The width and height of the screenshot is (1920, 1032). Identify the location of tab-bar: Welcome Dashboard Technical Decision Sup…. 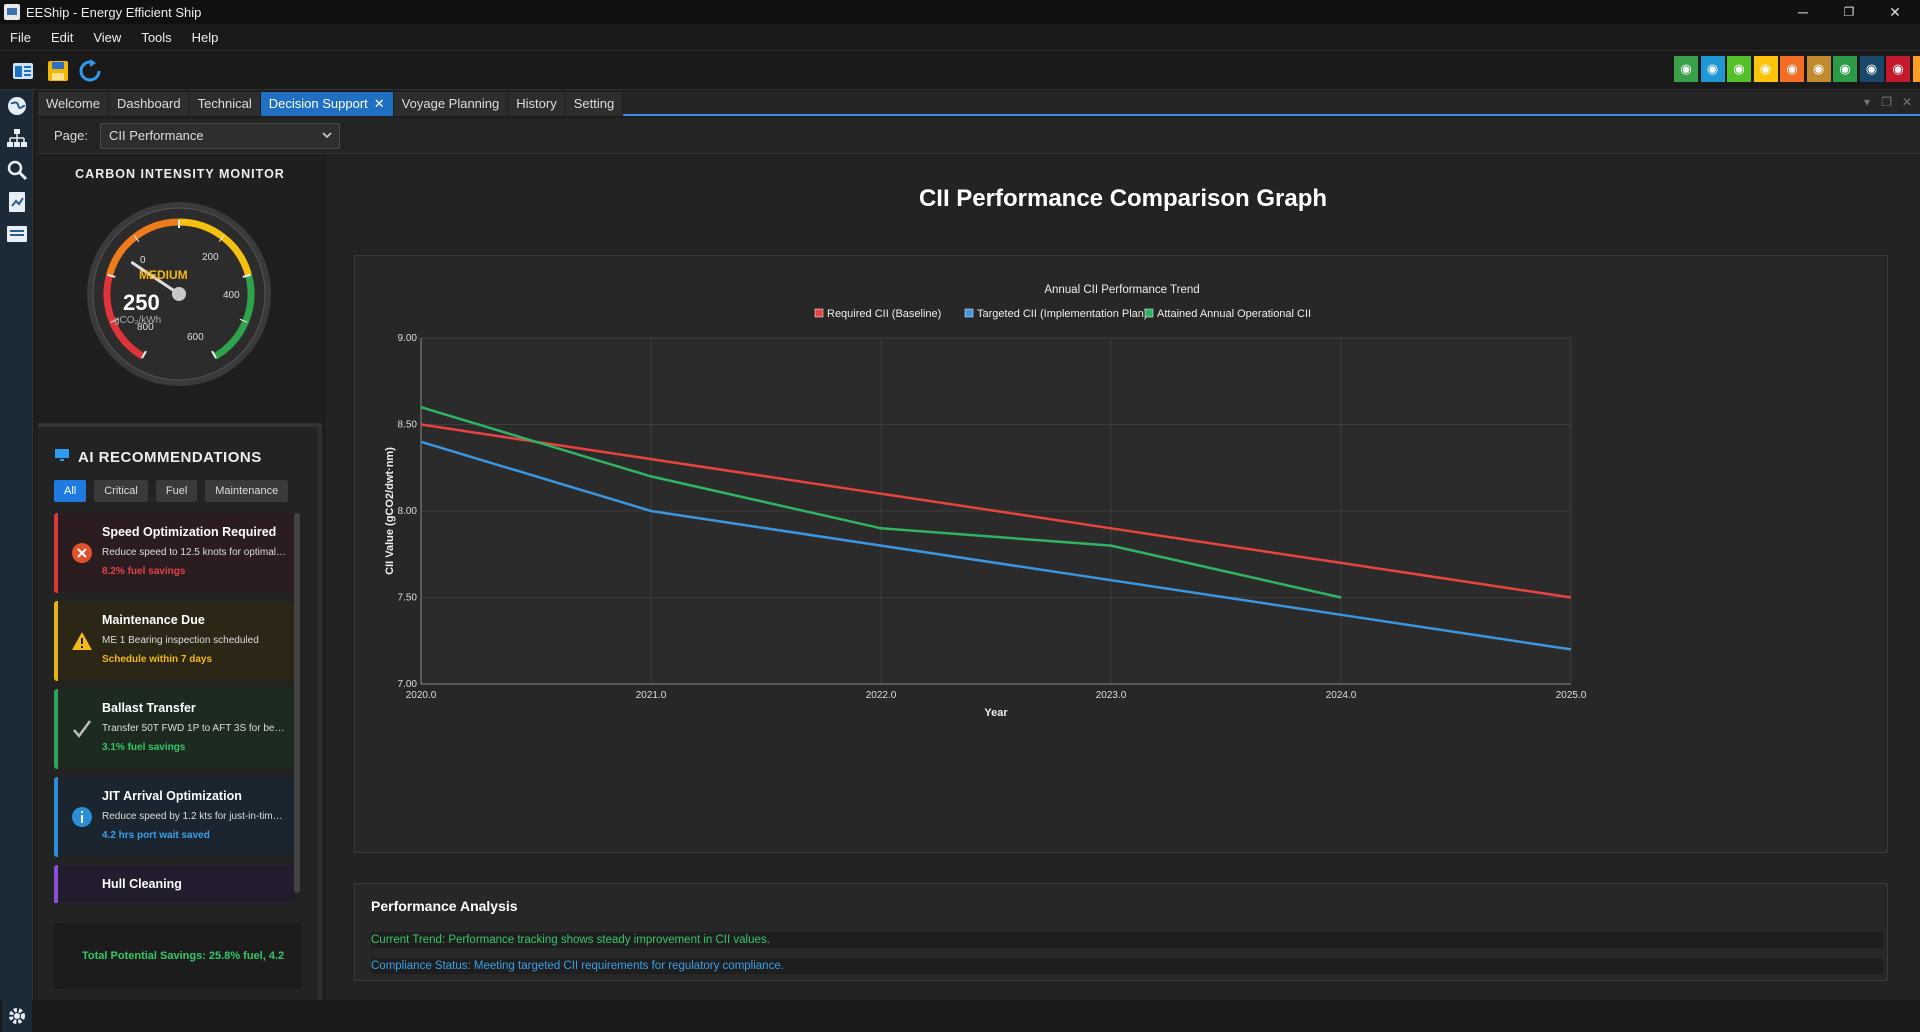
(979, 104).